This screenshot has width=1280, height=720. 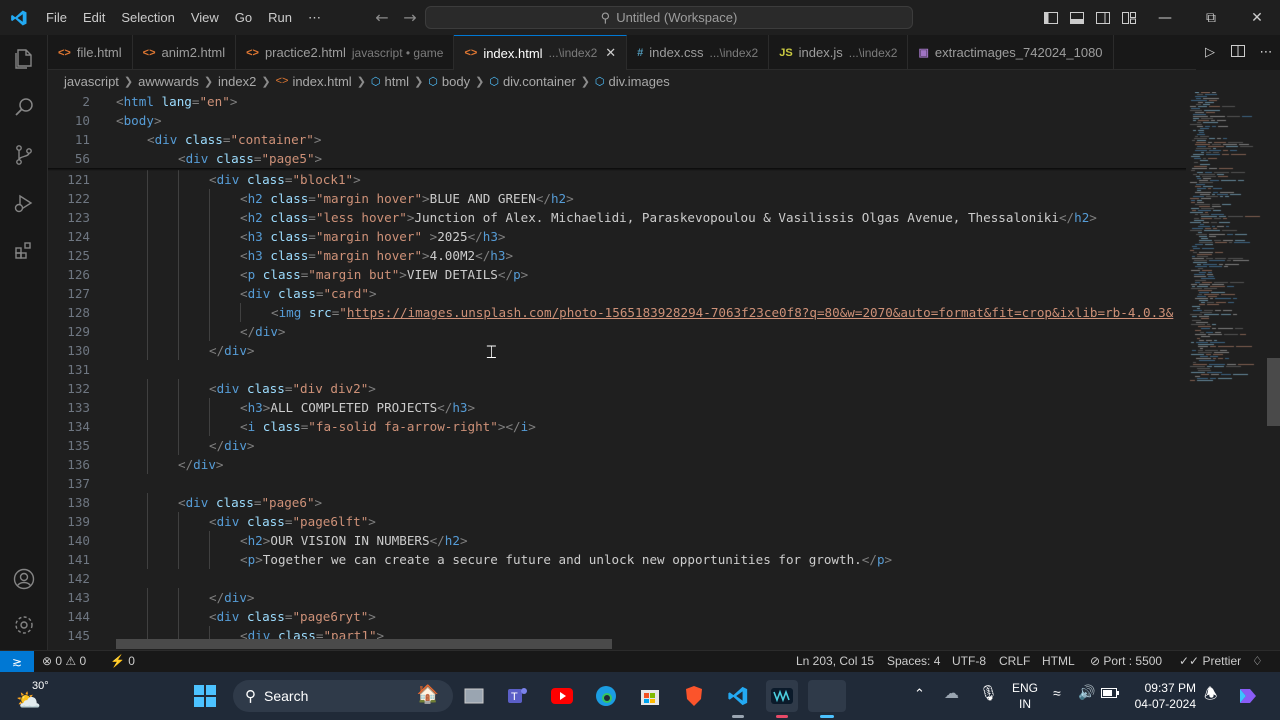 What do you see at coordinates (1077, 17) in the screenshot?
I see `toggle-panel-icon` at bounding box center [1077, 17].